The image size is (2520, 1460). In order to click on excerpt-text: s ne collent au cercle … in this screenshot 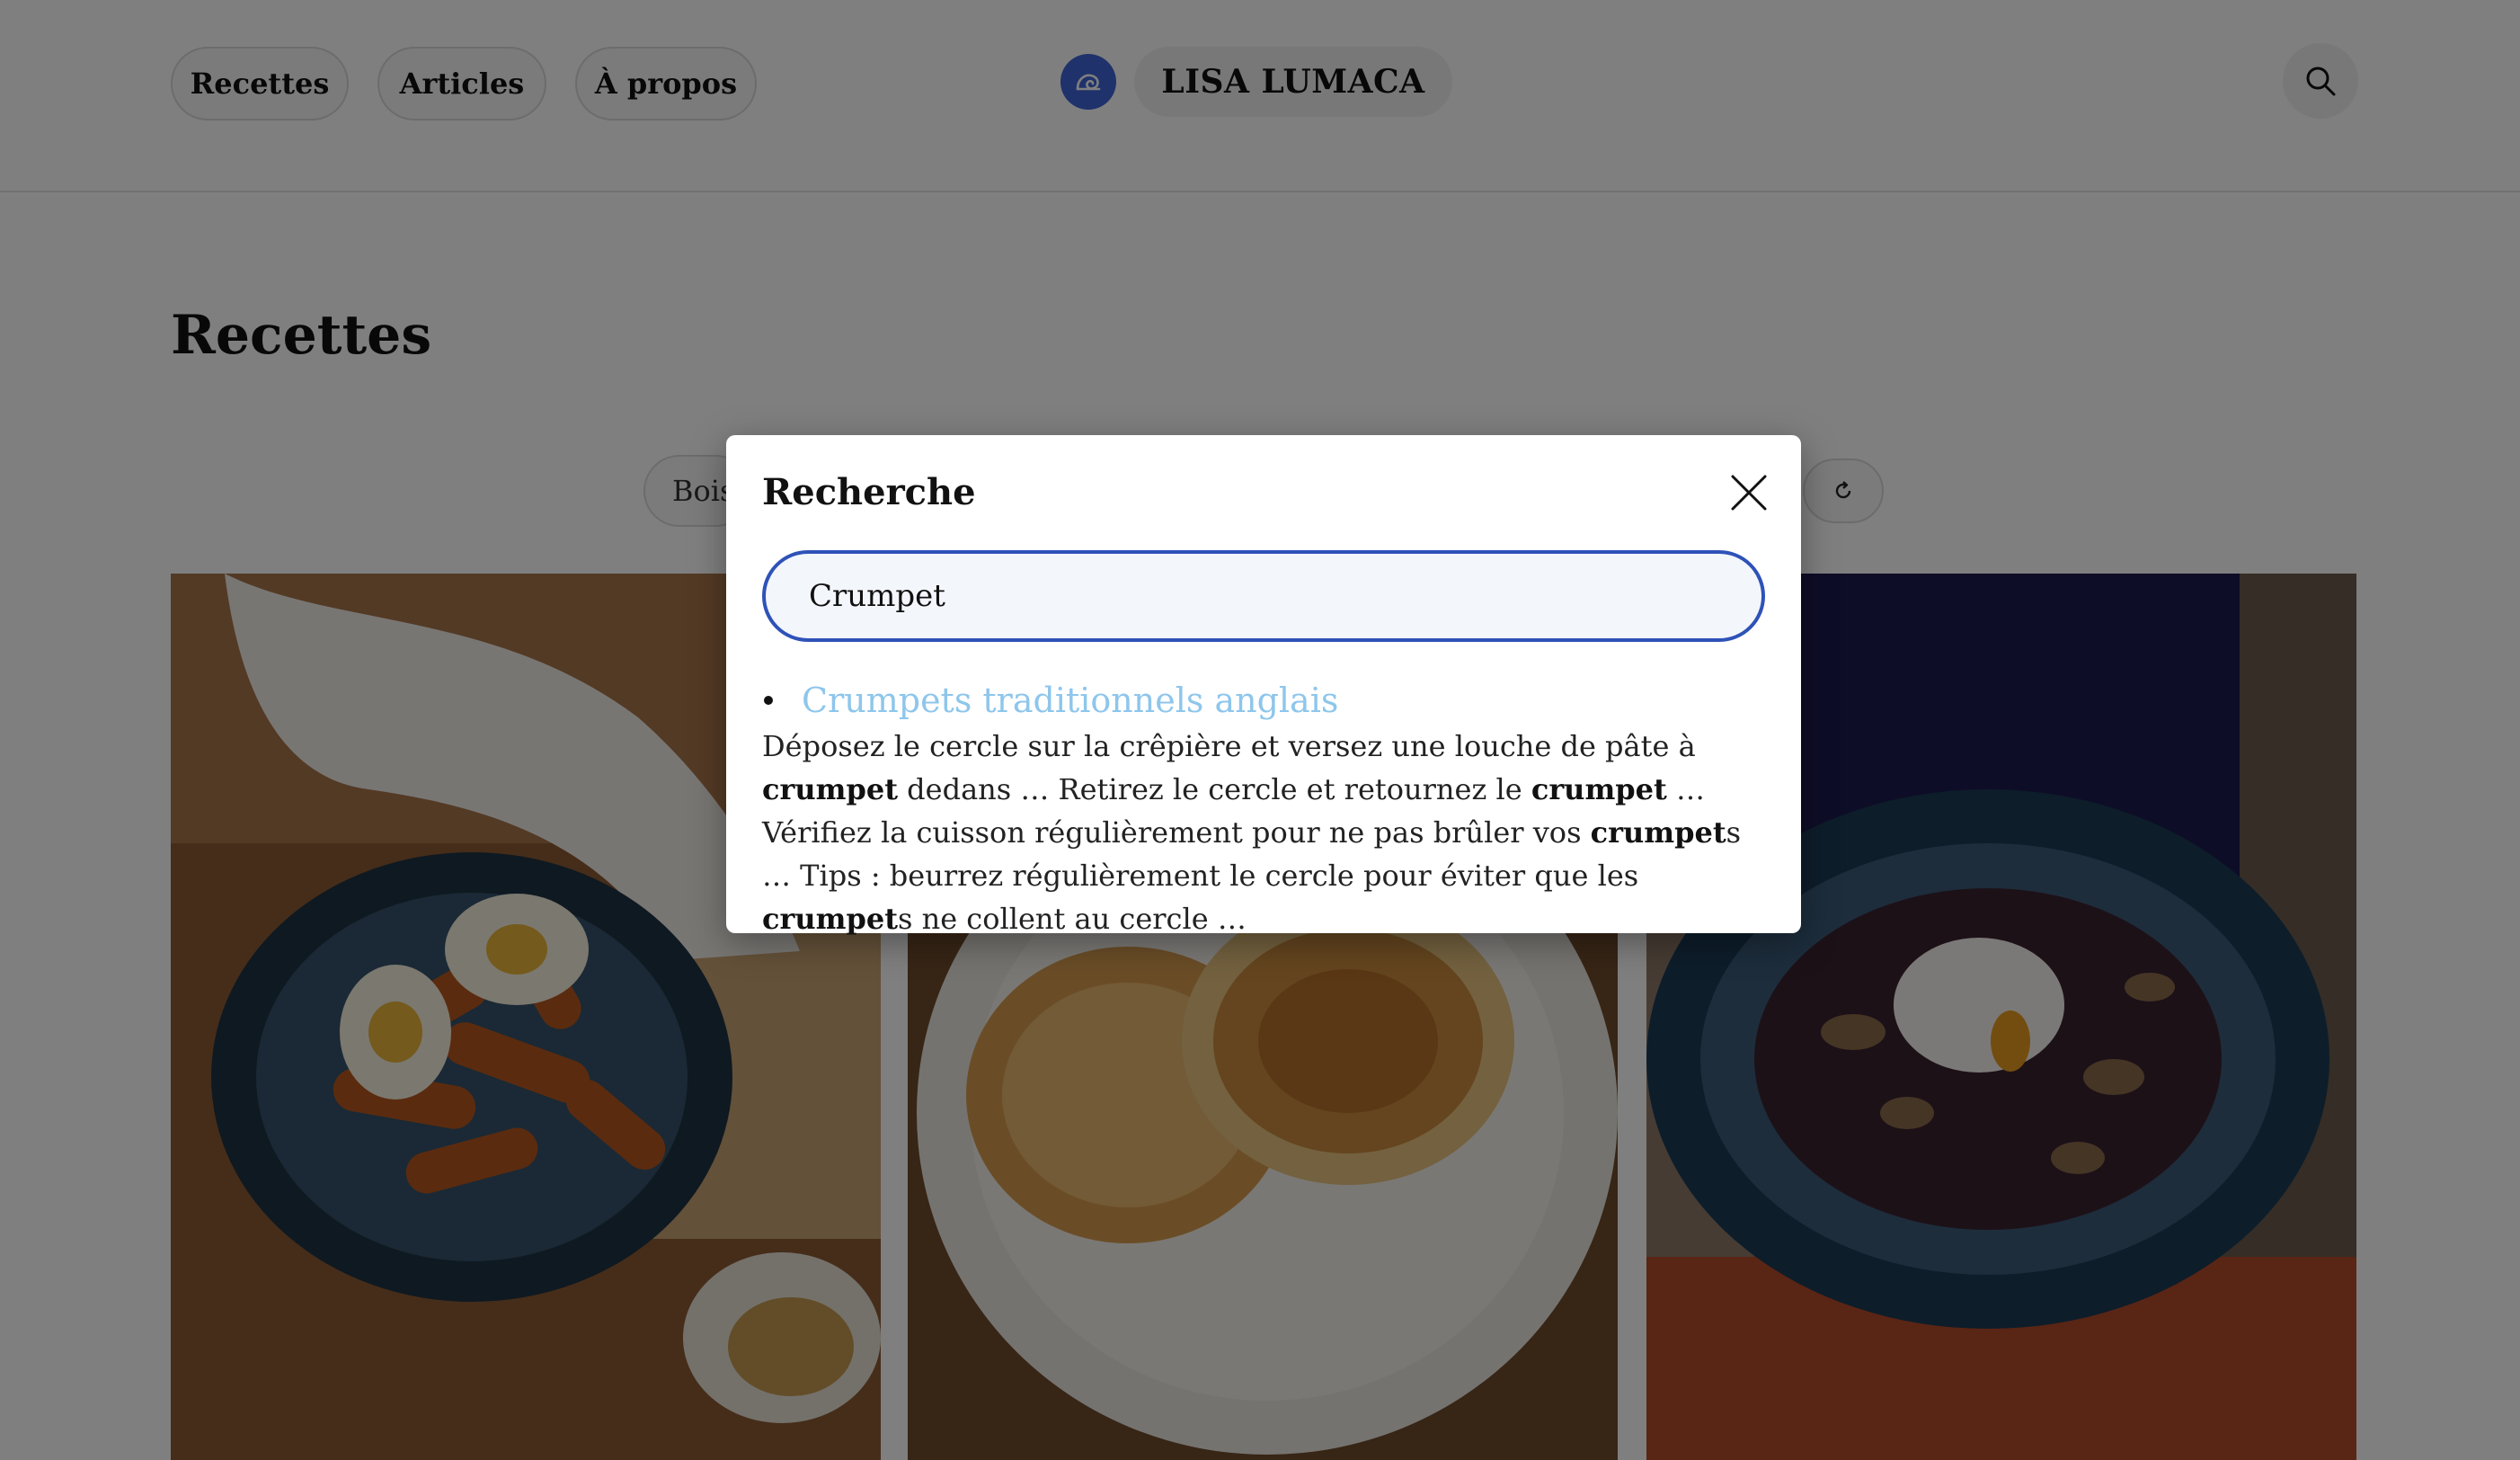, I will do `click(1072, 919)`.